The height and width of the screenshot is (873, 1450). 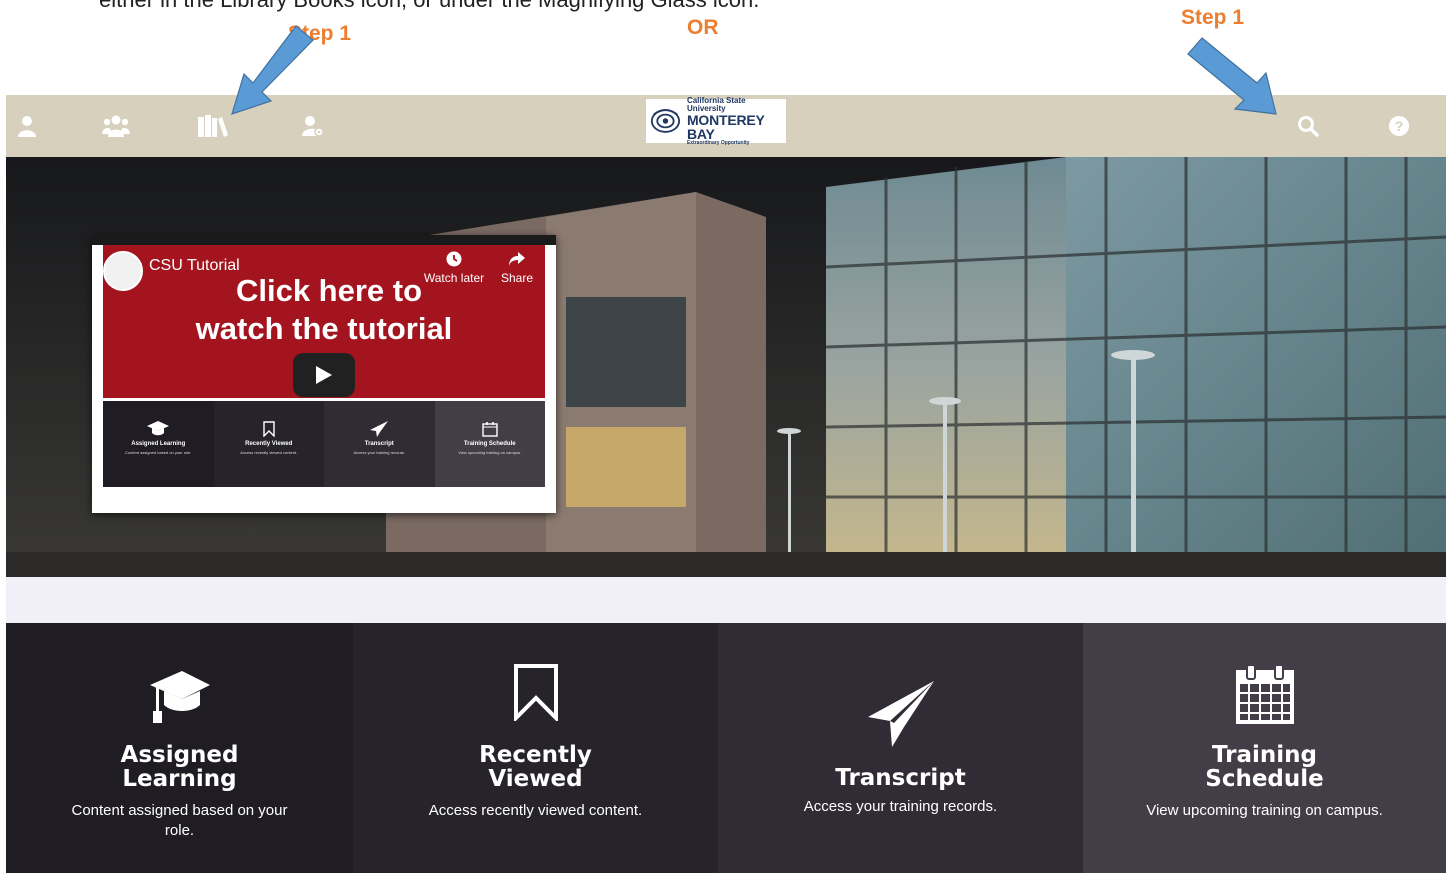 I want to click on step1-label-right: Step 1, so click(x=1213, y=17).